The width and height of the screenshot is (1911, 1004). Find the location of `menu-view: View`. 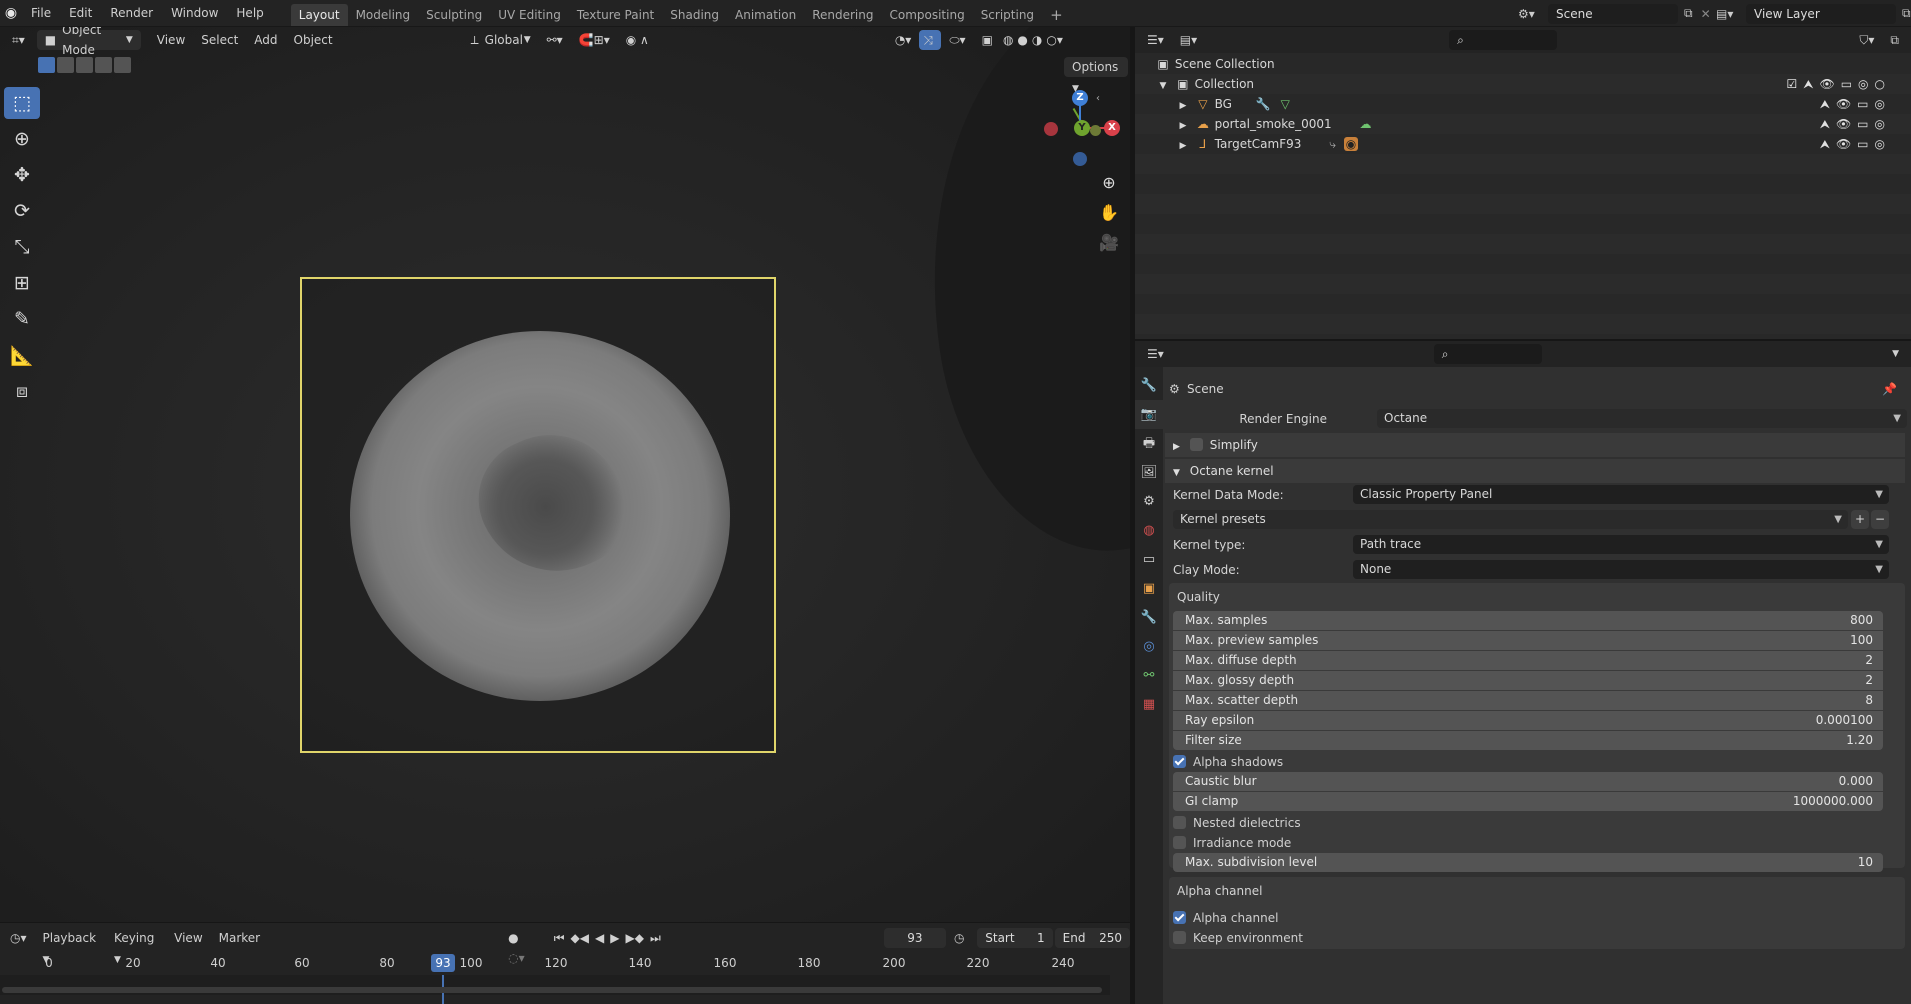

menu-view: View is located at coordinates (171, 40).